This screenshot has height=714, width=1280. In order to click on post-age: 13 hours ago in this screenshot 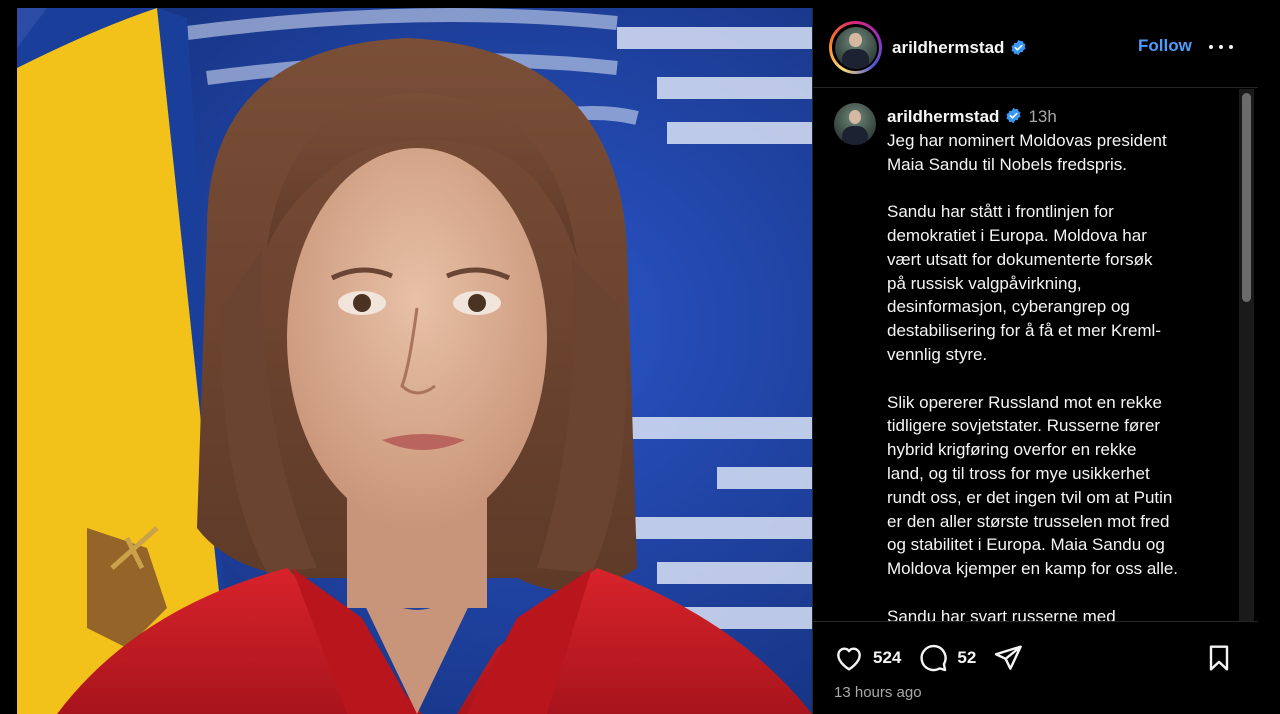, I will do `click(878, 692)`.